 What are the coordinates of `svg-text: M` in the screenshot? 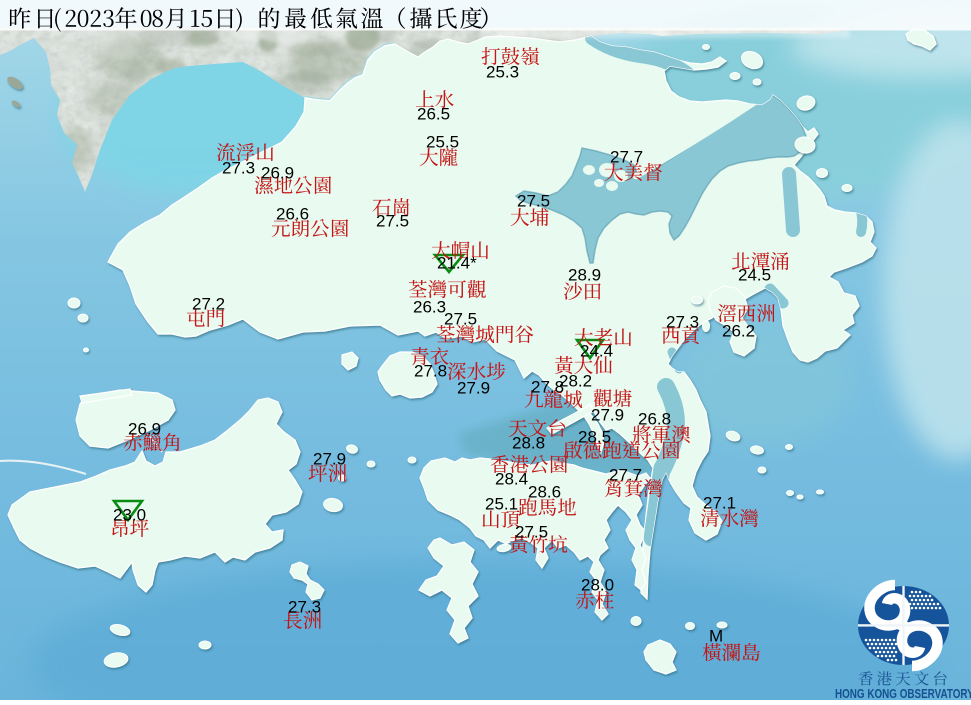 It's located at (716, 635).